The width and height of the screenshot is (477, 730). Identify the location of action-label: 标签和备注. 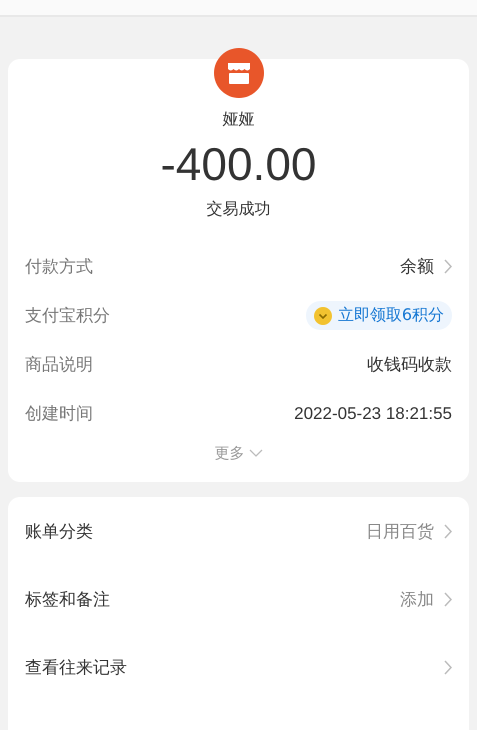
(67, 599).